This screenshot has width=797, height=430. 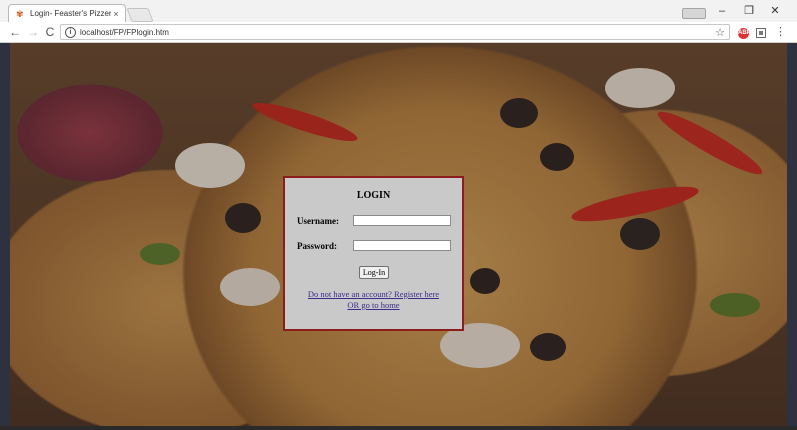 I want to click on bookmark-star-icon: ☆, so click(x=720, y=32).